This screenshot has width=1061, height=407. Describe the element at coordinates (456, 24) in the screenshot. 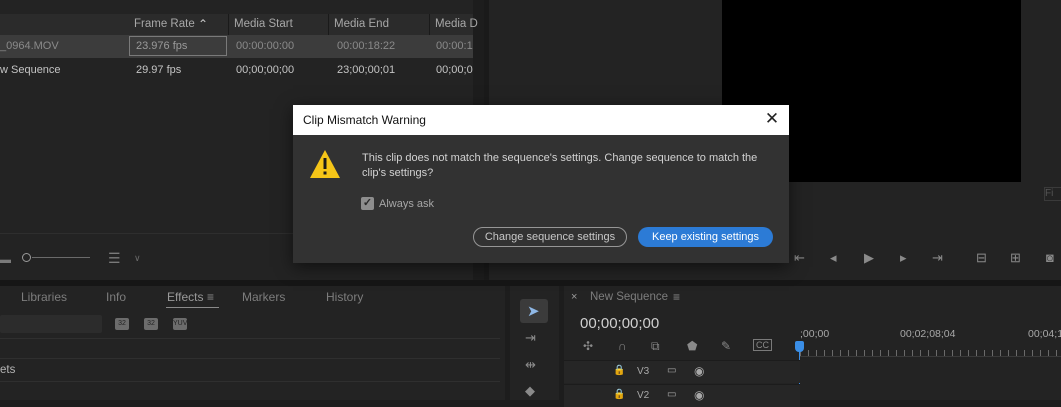

I see `column-media-duration: Media D` at that location.